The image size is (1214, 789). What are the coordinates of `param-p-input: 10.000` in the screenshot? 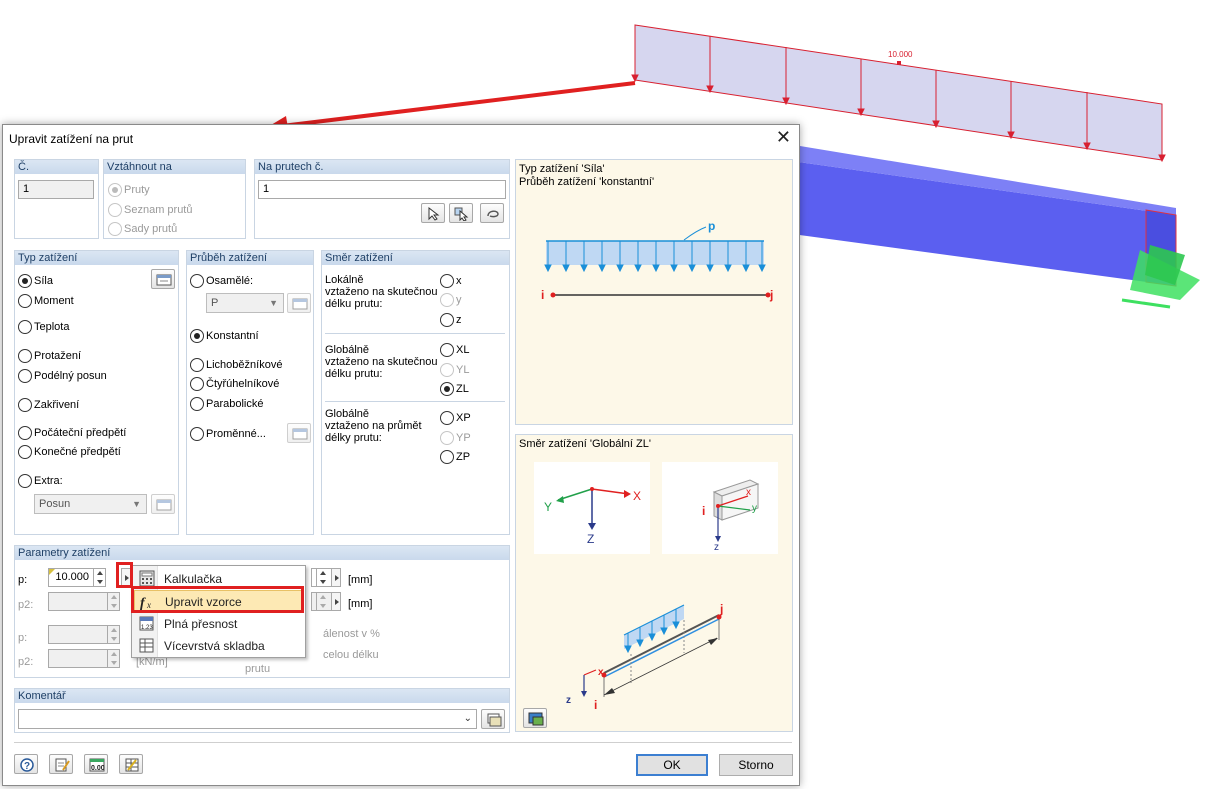 It's located at (77, 577).